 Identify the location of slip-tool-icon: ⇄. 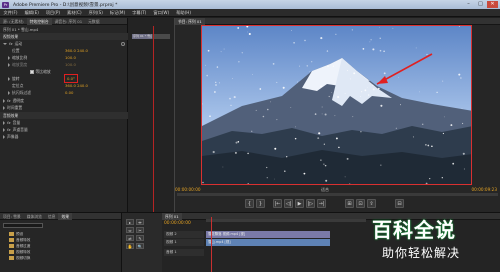
(130, 238).